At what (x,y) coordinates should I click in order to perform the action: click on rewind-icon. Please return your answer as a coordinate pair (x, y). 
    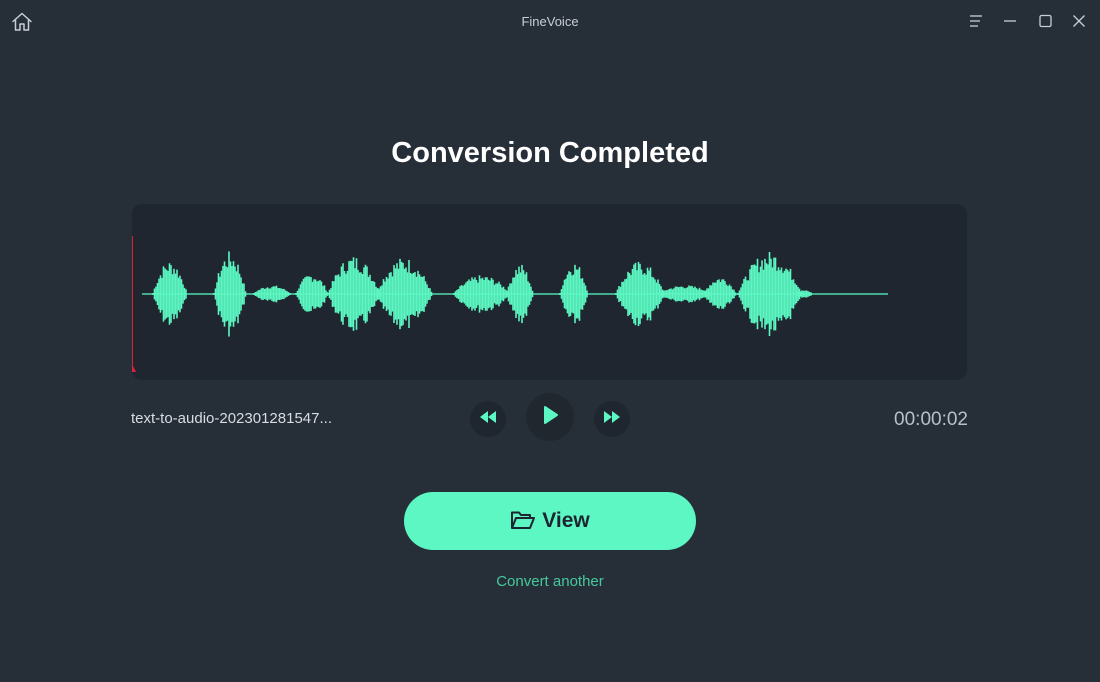
    Looking at the image, I should click on (488, 419).